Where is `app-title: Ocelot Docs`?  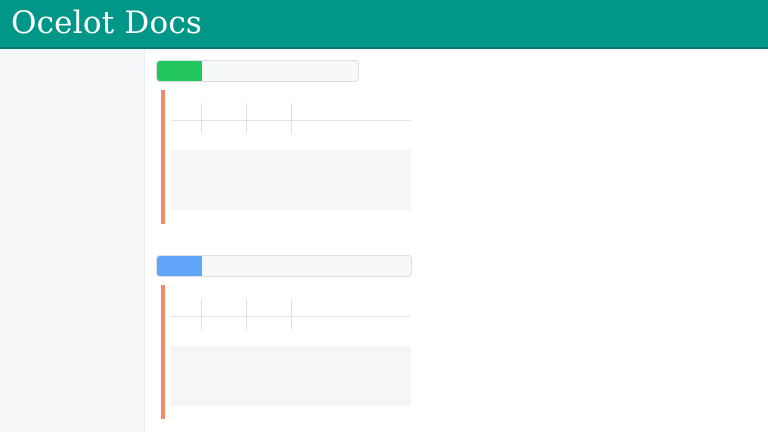
app-title: Ocelot Docs is located at coordinates (106, 23).